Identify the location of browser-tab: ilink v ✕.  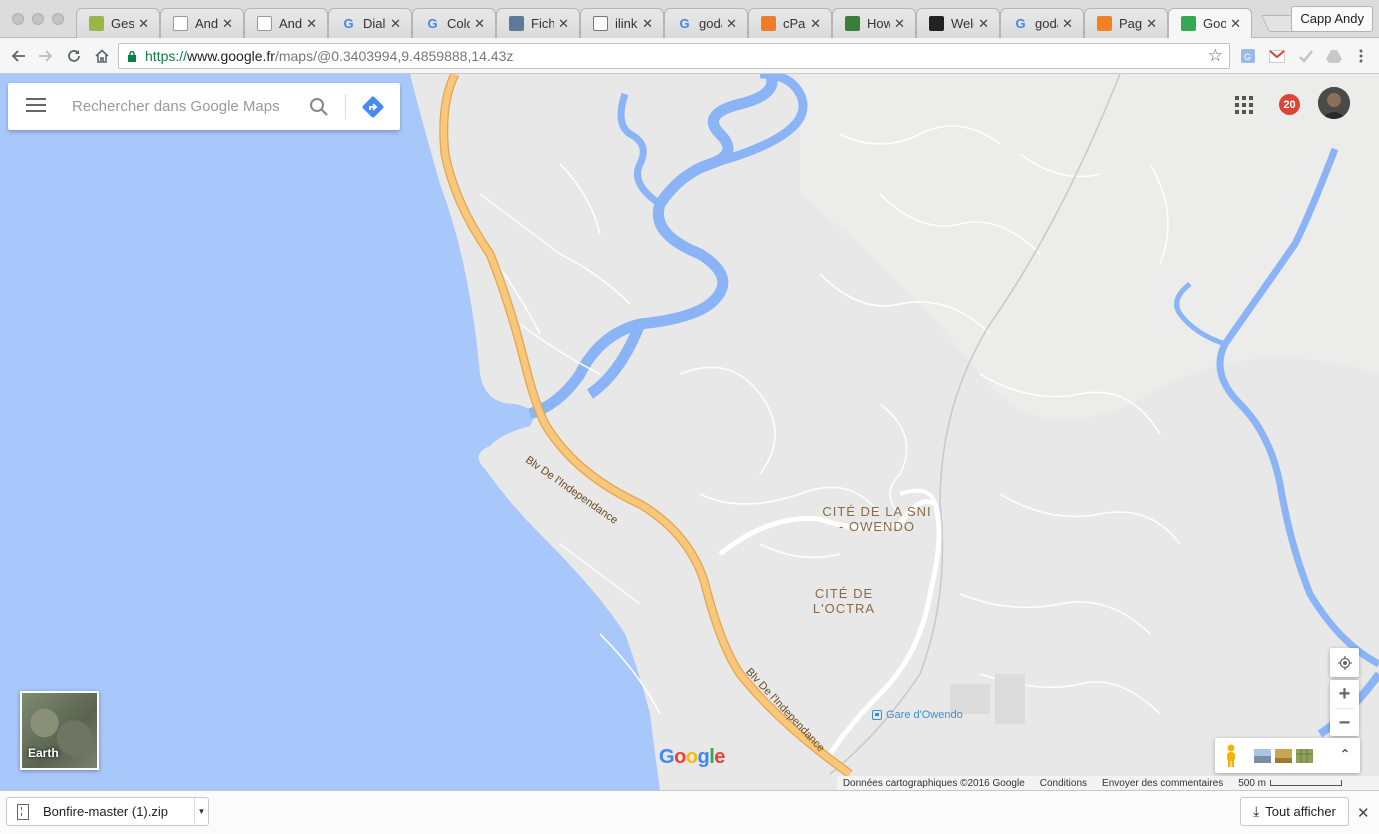
(622, 23).